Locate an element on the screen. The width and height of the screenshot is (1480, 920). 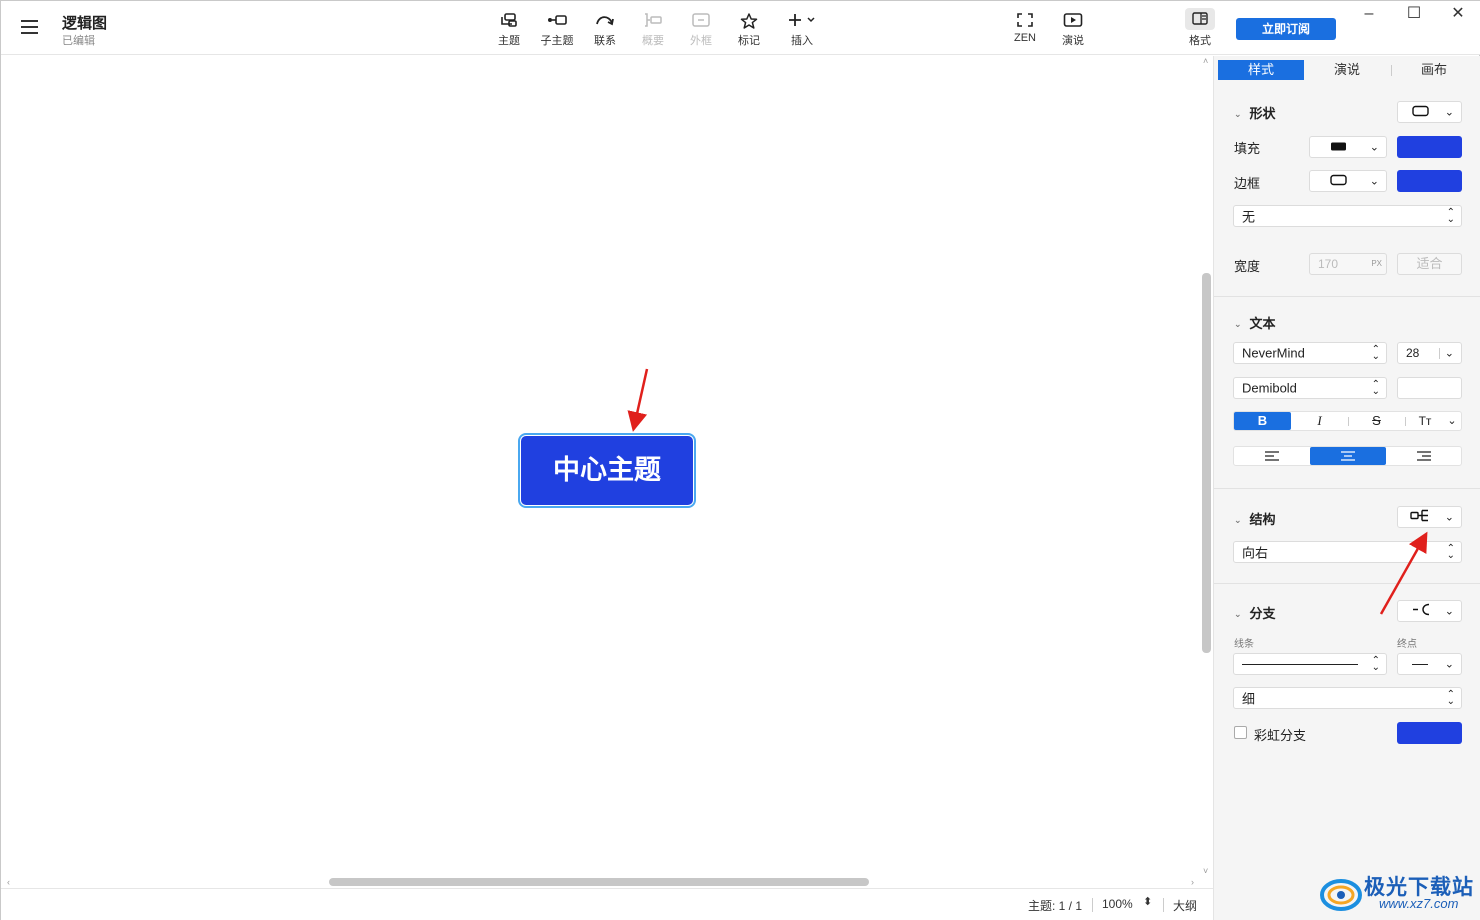
structure-section-header: ⌄ 结构 is located at coordinates (1255, 518).